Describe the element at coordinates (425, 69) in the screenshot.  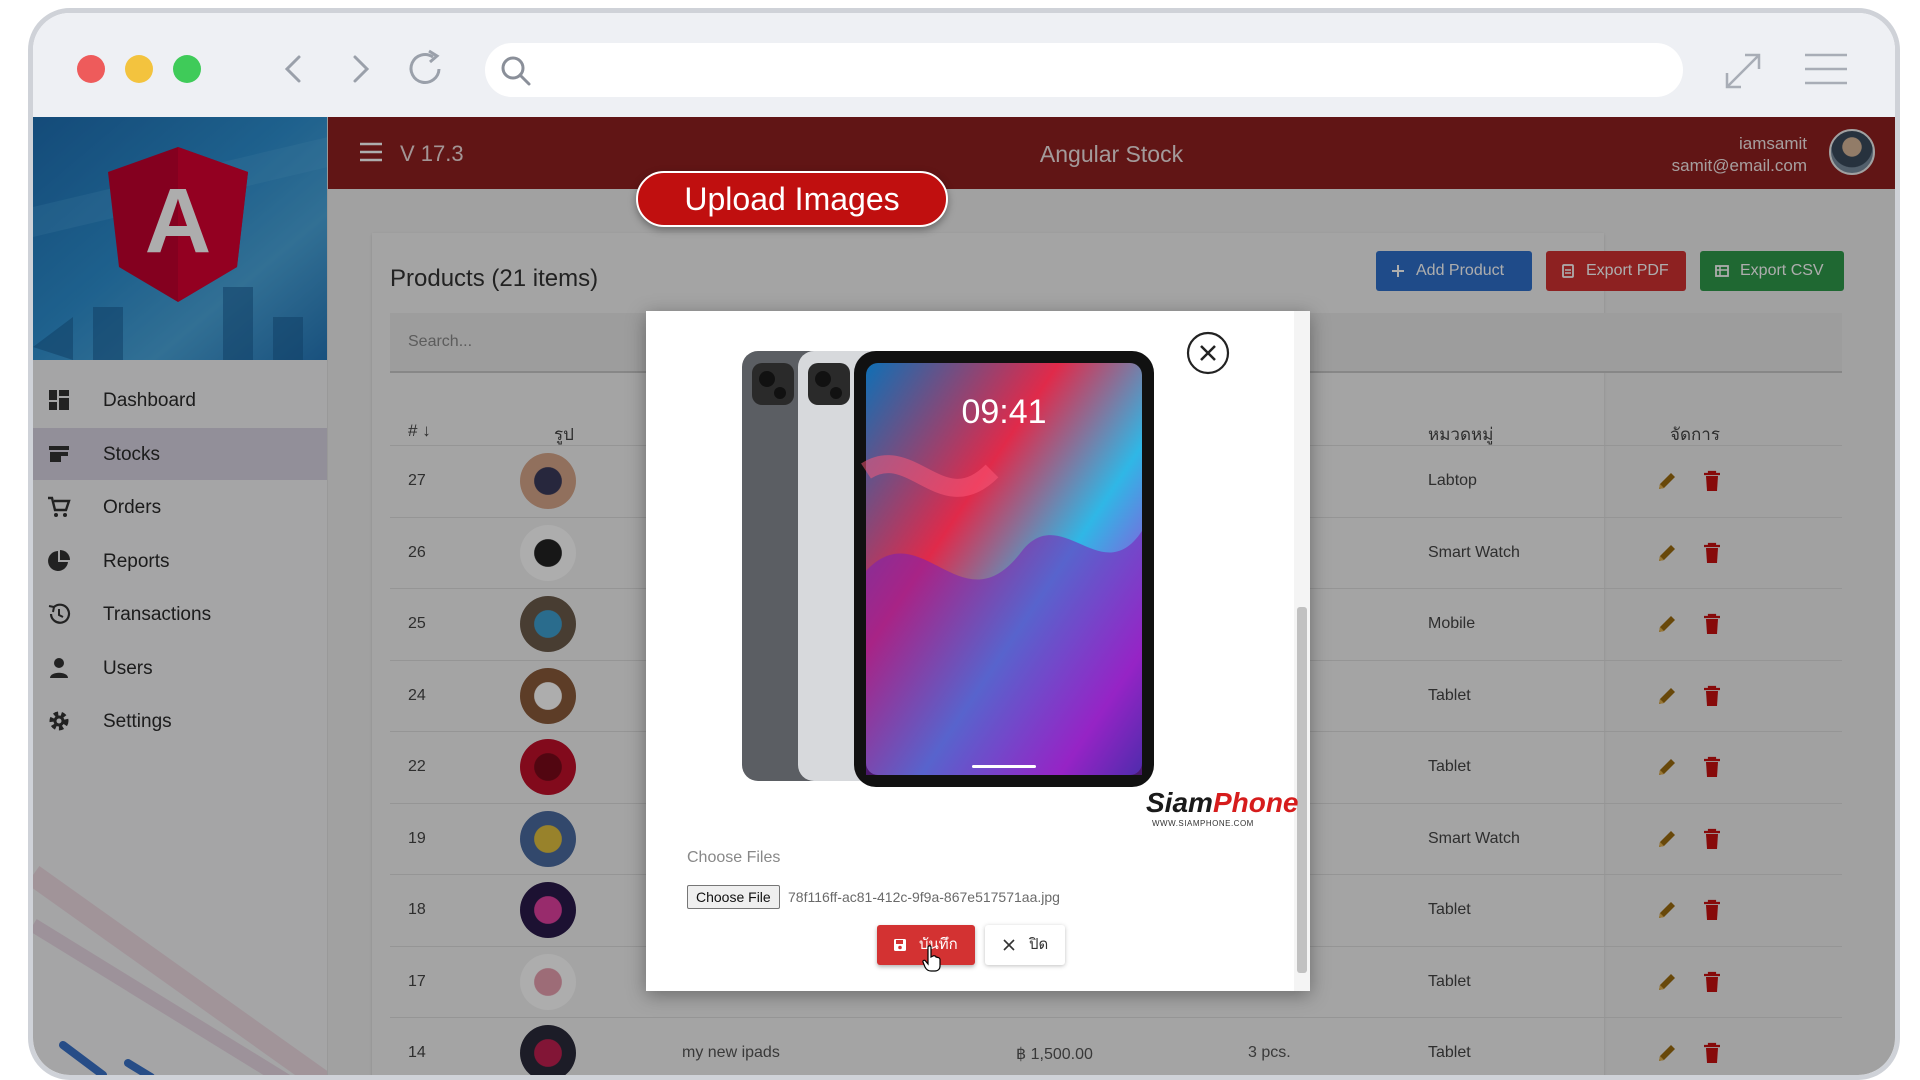
I see `reload-icon` at that location.